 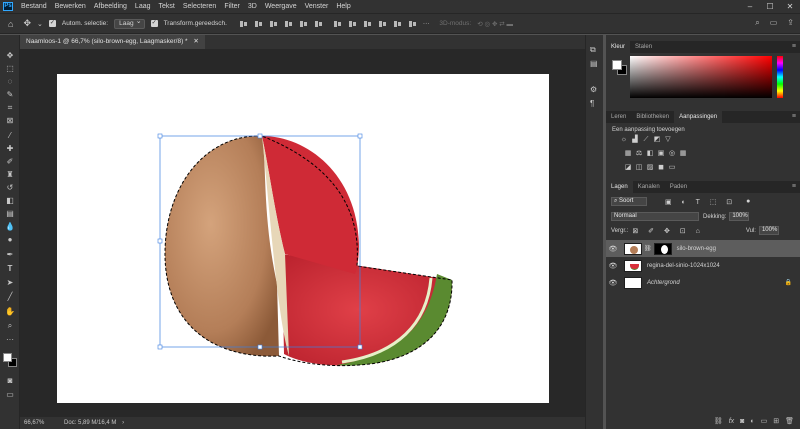 I want to click on quick-mask-icon: ◙, so click(x=10, y=381).